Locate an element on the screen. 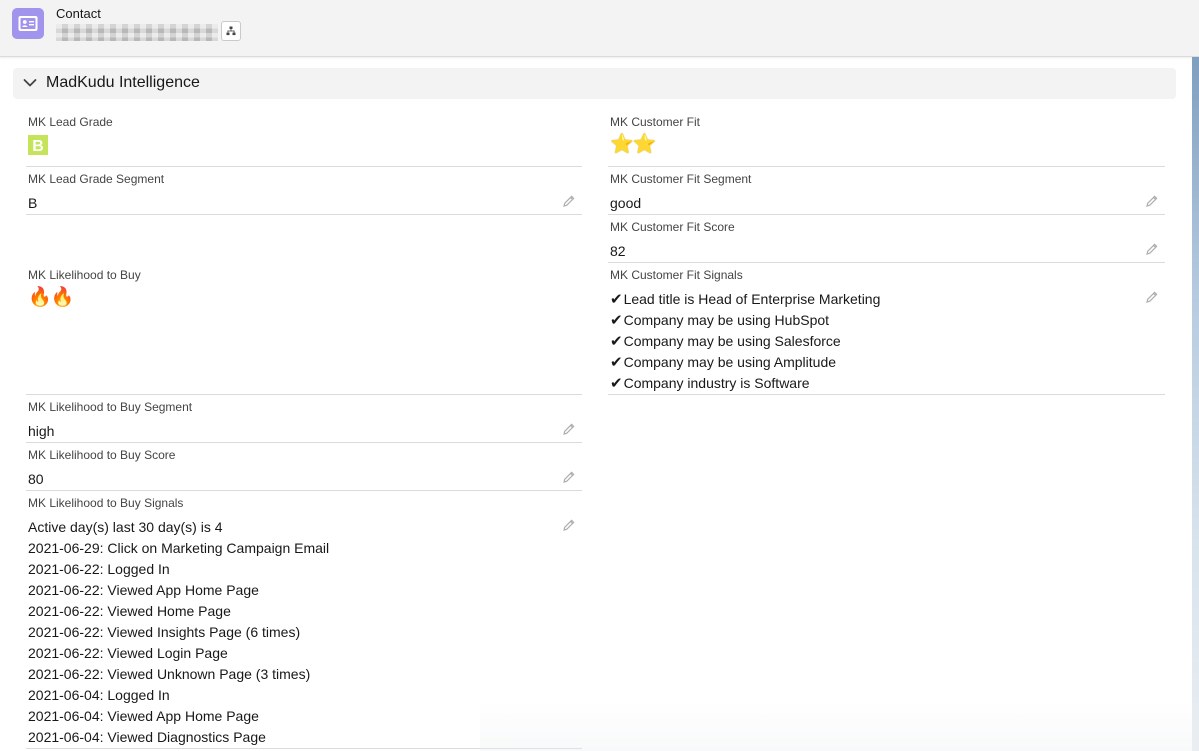 Image resolution: width=1199 pixels, height=751 pixels. field-label: MK Likelihood to Buy Segment is located at coordinates (110, 407).